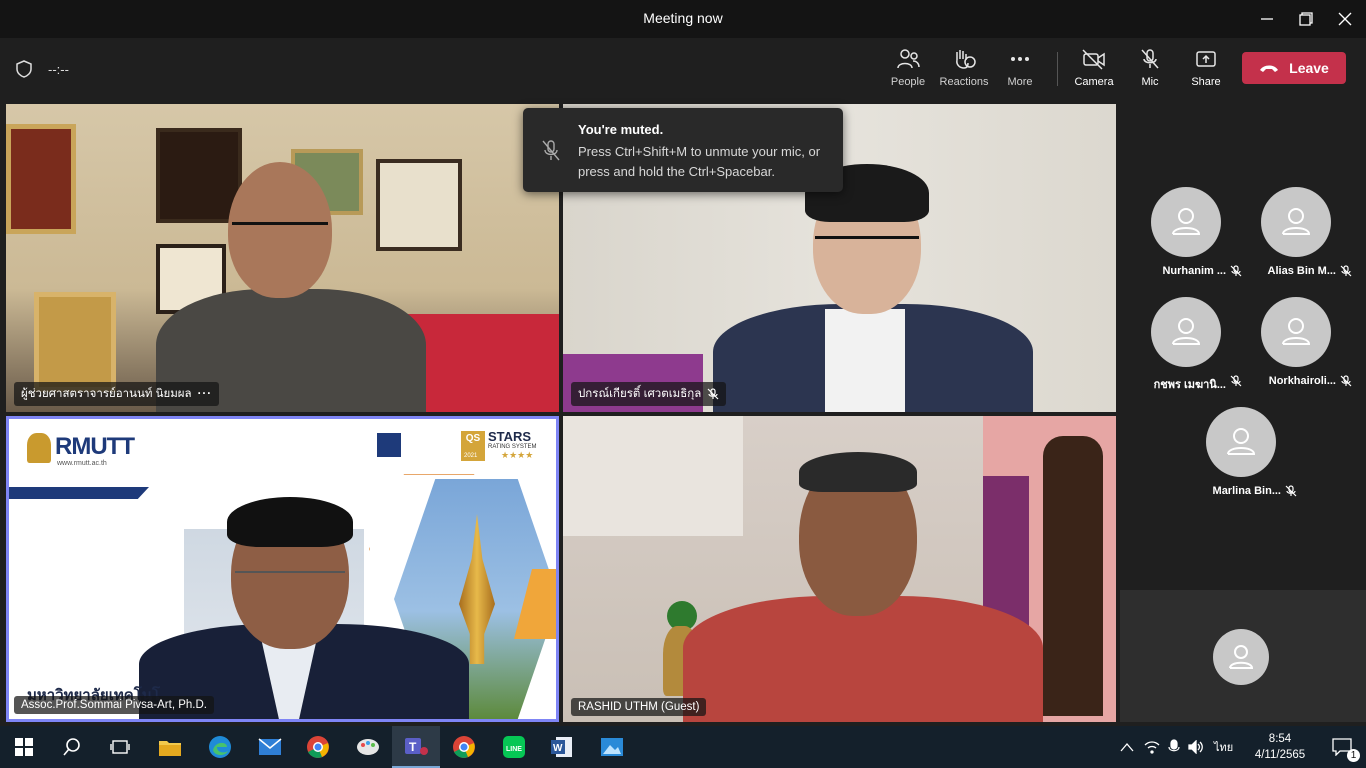 This screenshot has height=768, width=1366. I want to click on rating-year: 2021, so click(471, 456).